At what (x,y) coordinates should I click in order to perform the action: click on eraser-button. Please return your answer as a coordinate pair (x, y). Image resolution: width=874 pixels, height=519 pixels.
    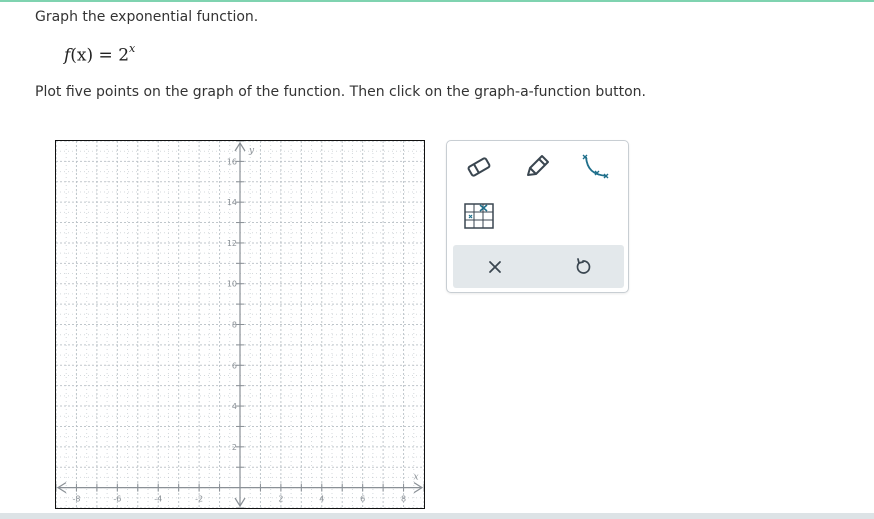
    Looking at the image, I should click on (479, 167).